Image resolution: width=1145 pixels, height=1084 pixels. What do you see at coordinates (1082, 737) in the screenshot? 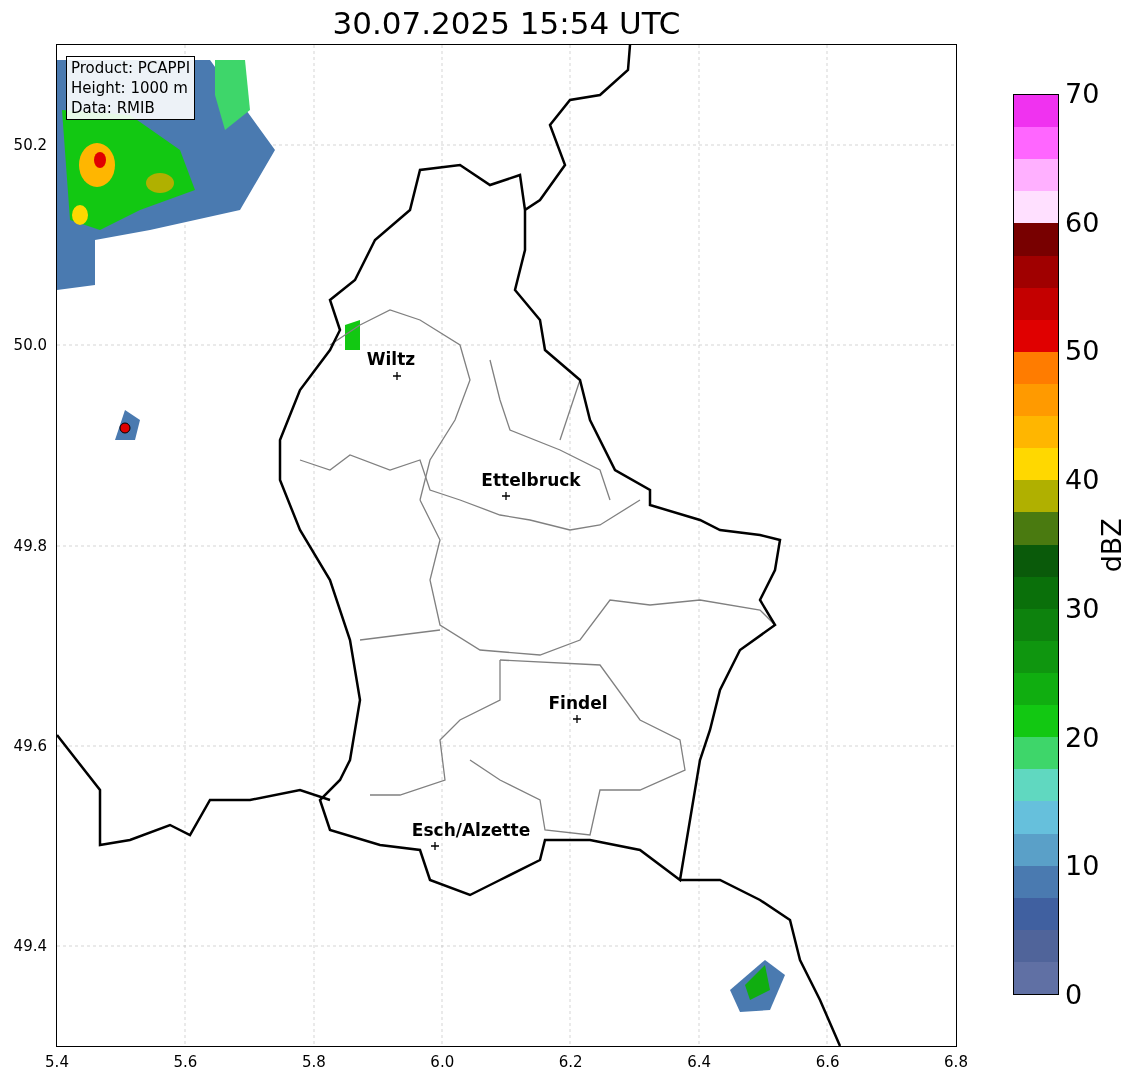
I see `colorbar-tick-label: 20` at bounding box center [1082, 737].